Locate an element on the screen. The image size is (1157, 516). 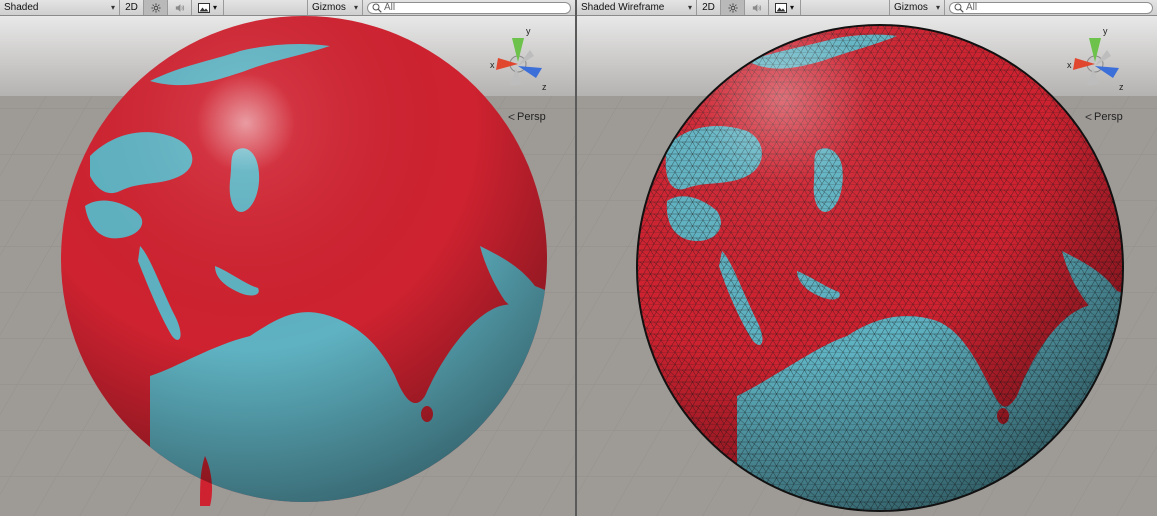
draw-mode-dropdown: Shaded Wireframe ▾ is located at coordinates (637, 7).